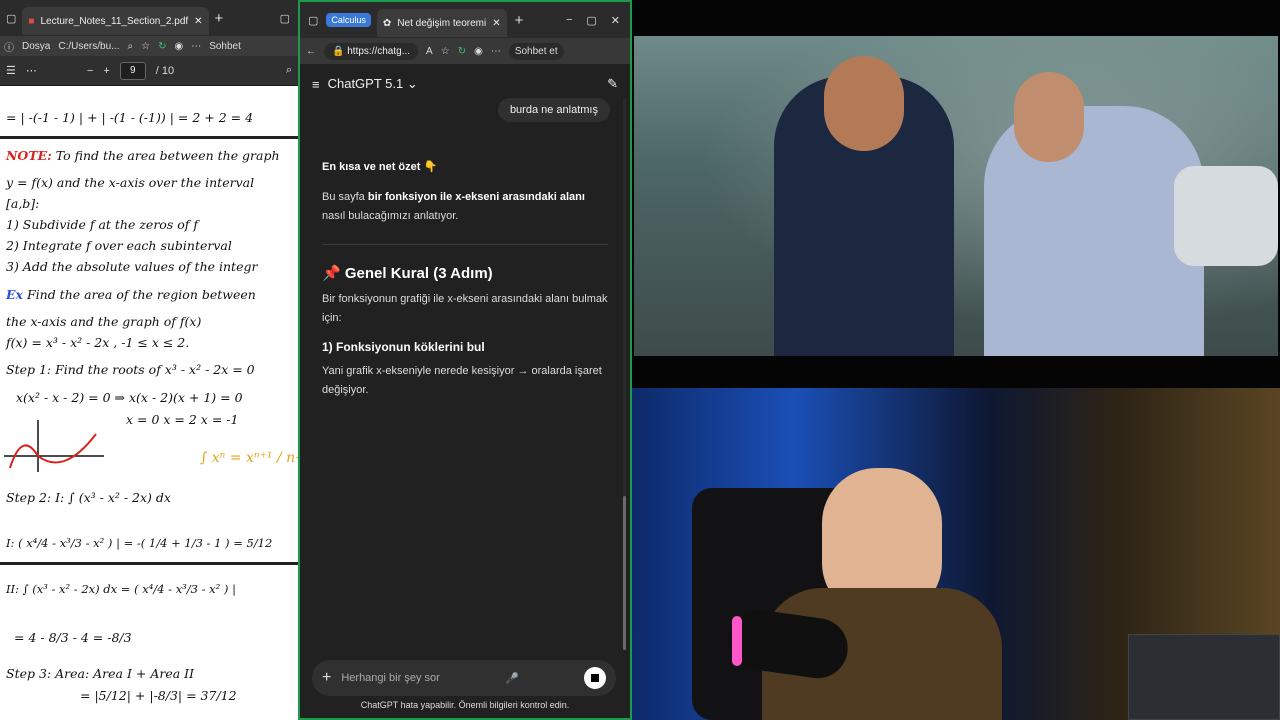 The image size is (1280, 720). What do you see at coordinates (316, 84) in the screenshot?
I see `sidebar-toggle-icon: ≡` at bounding box center [316, 84].